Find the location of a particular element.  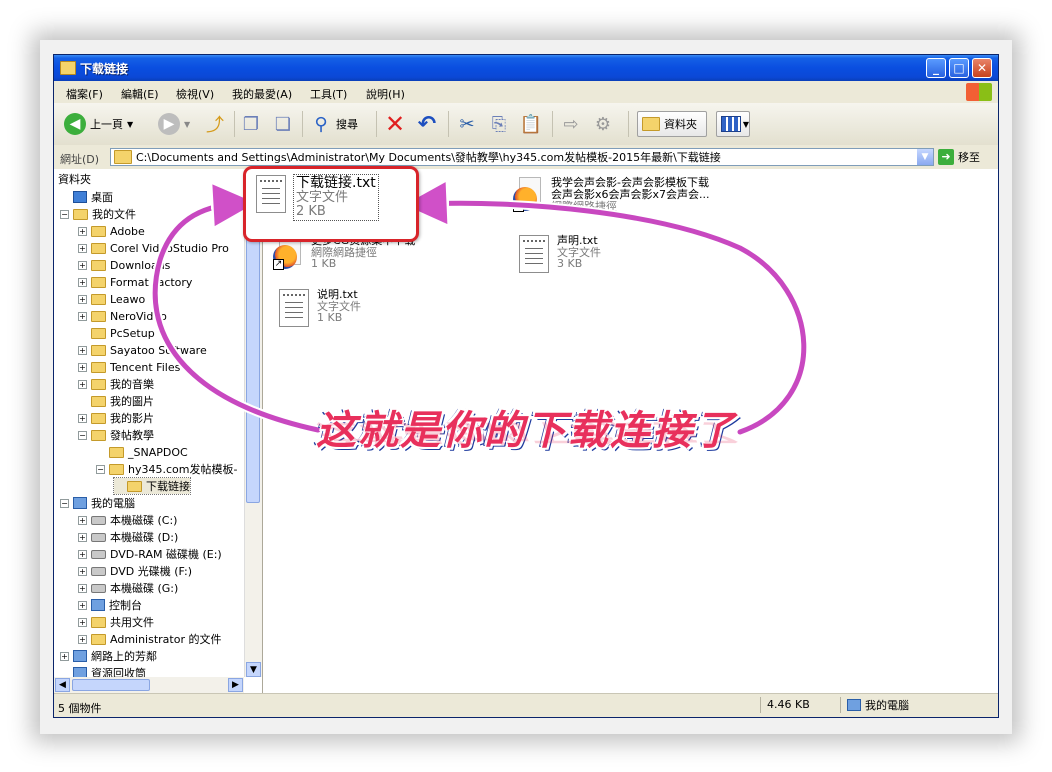

share-button: ⇨ is located at coordinates (571, 124).